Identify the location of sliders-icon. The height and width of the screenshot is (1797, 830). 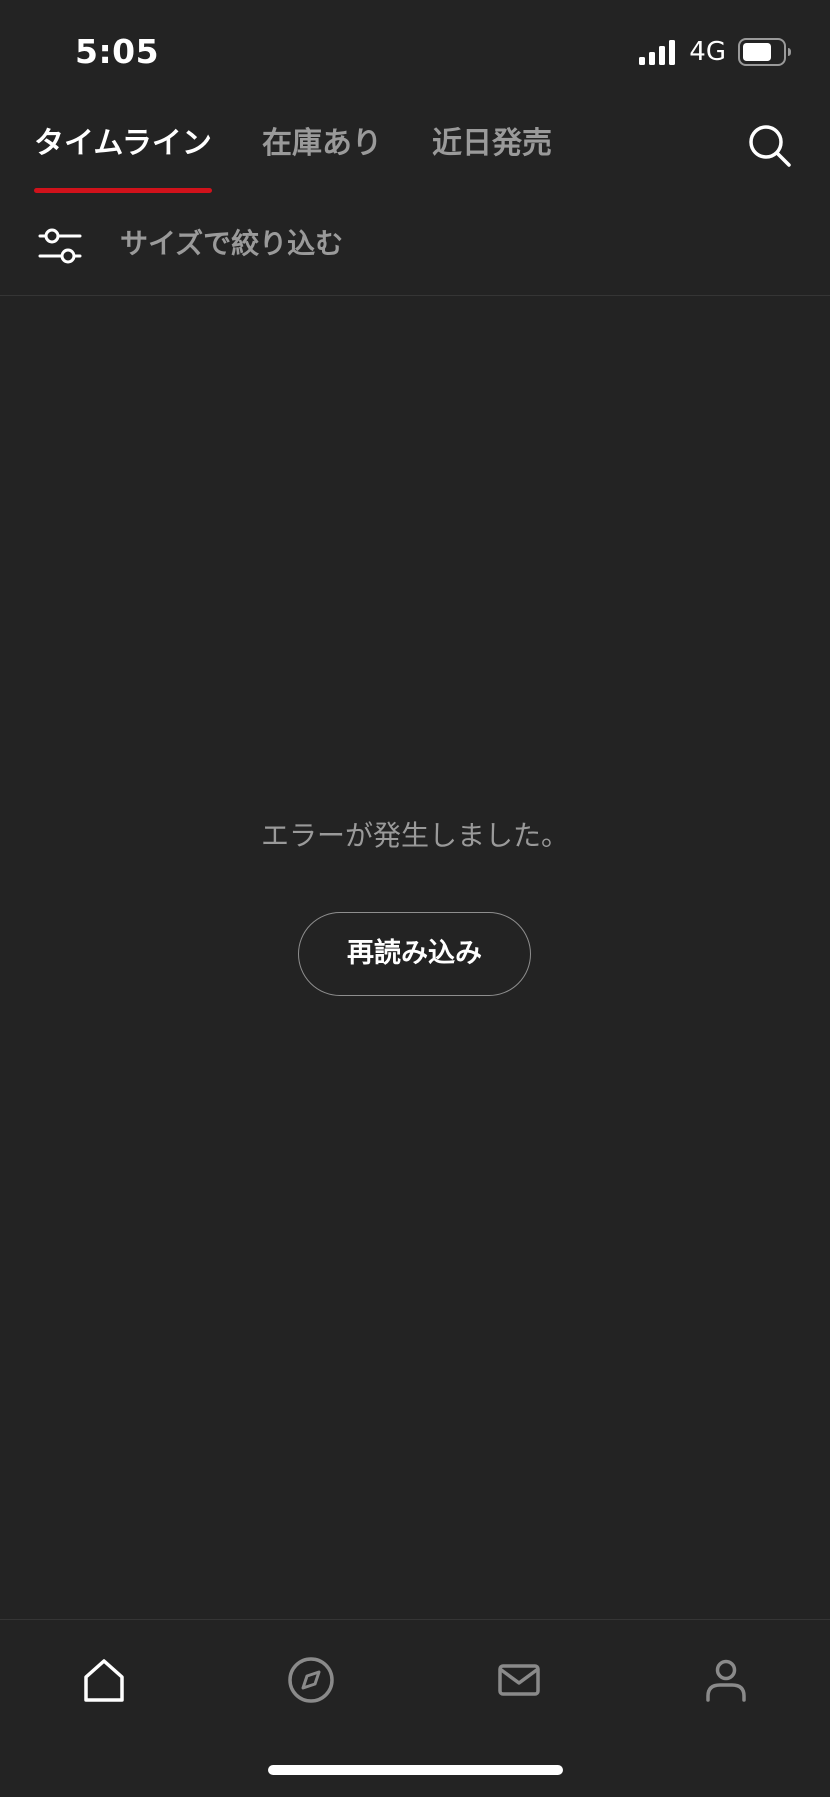
(60, 246).